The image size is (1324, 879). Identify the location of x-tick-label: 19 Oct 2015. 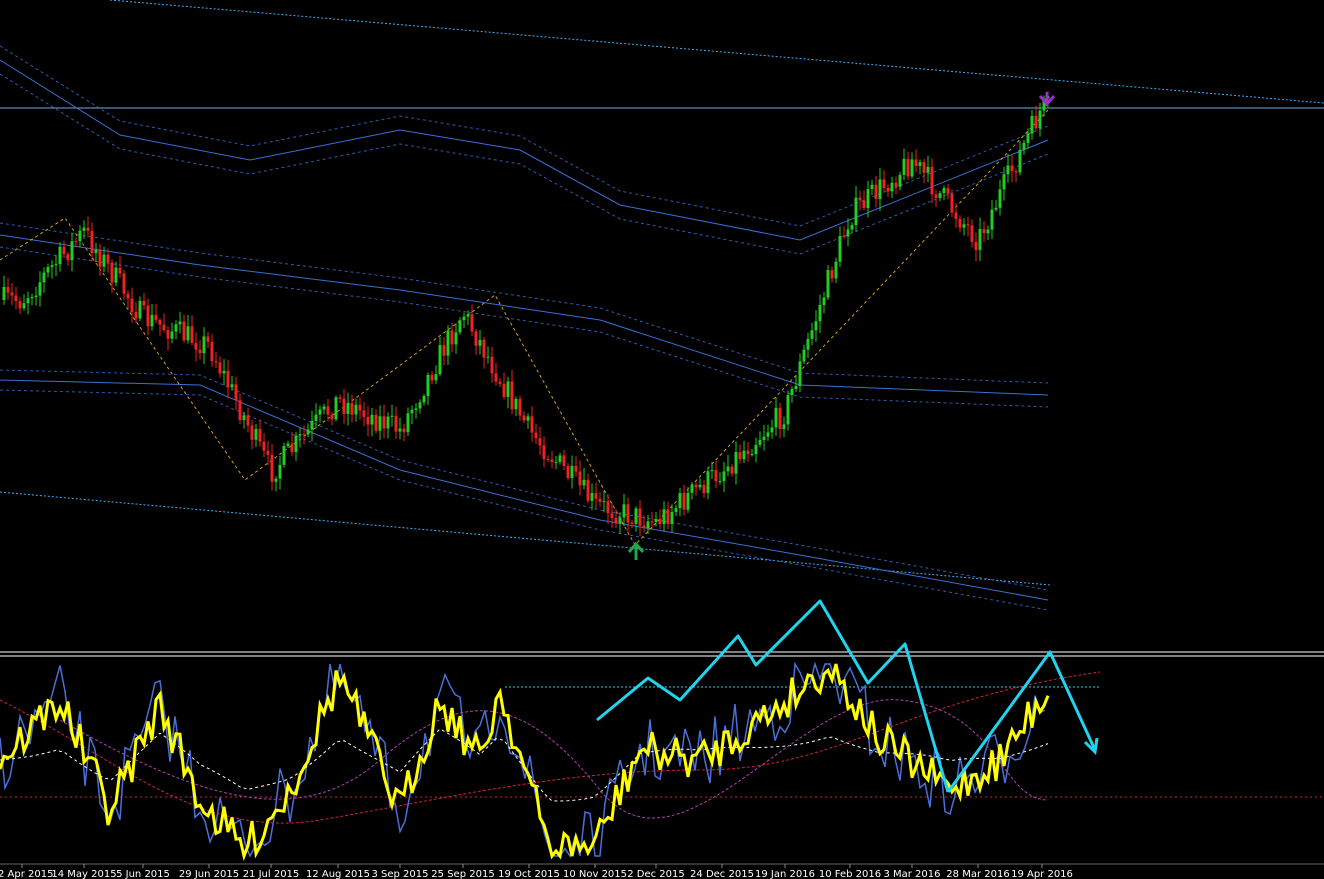
(529, 874).